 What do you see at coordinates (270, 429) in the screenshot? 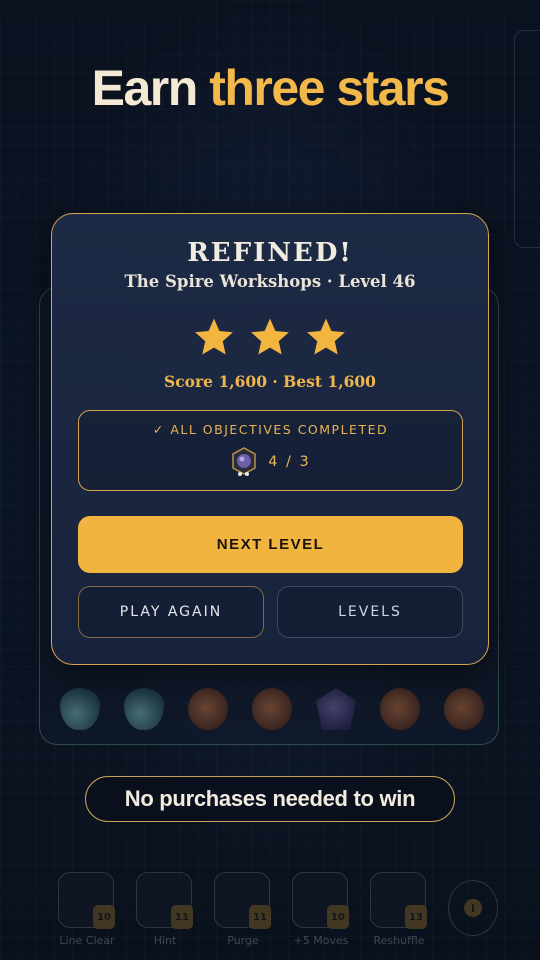
I see `objectives-status: ✓ ALL OBJECTIVES COMPLETED` at bounding box center [270, 429].